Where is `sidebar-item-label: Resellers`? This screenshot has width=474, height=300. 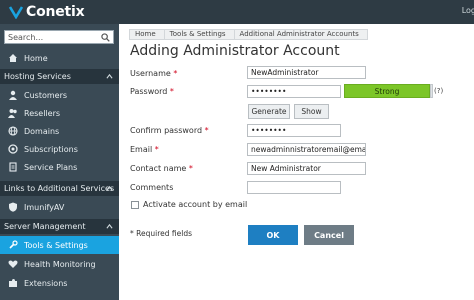
sidebar-item-label: Resellers is located at coordinates (42, 113).